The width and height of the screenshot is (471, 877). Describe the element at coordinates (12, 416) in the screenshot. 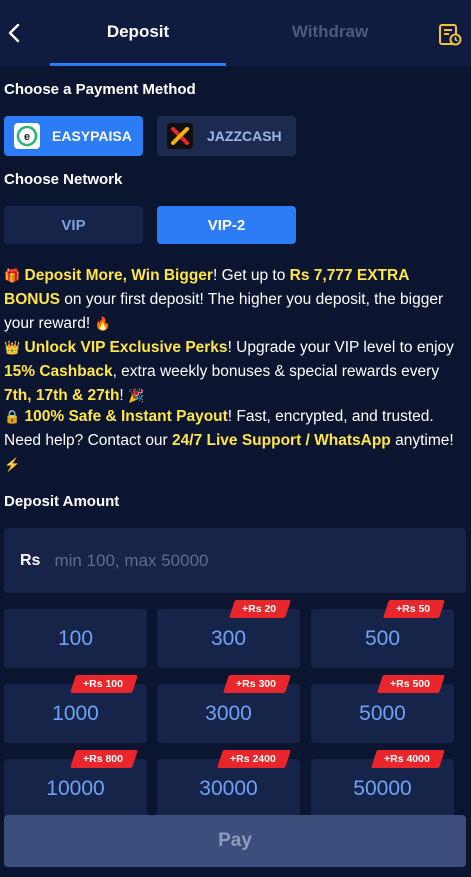

I see `lock-icon: 🔒` at that location.